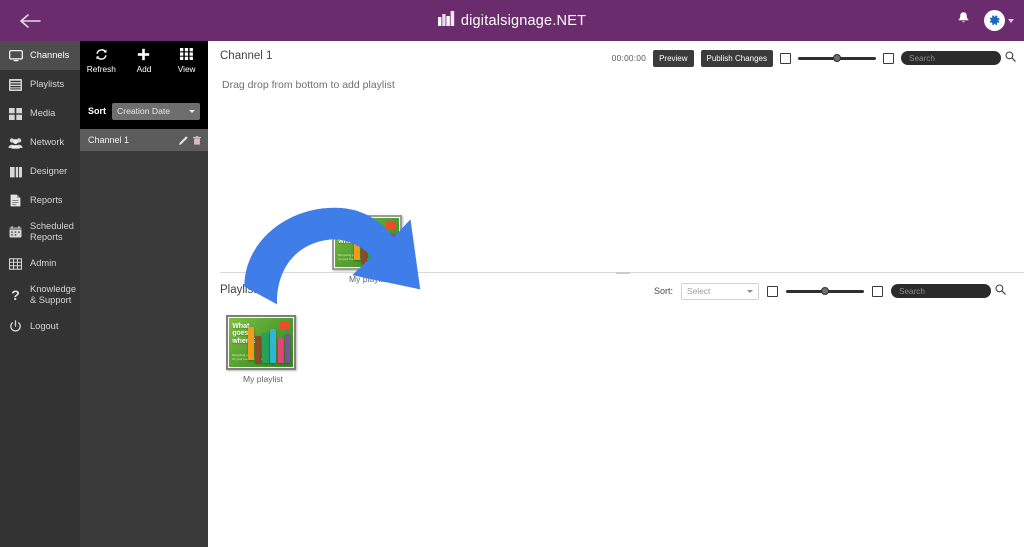 The width and height of the screenshot is (1024, 547). I want to click on gear-icon, so click(994, 20).